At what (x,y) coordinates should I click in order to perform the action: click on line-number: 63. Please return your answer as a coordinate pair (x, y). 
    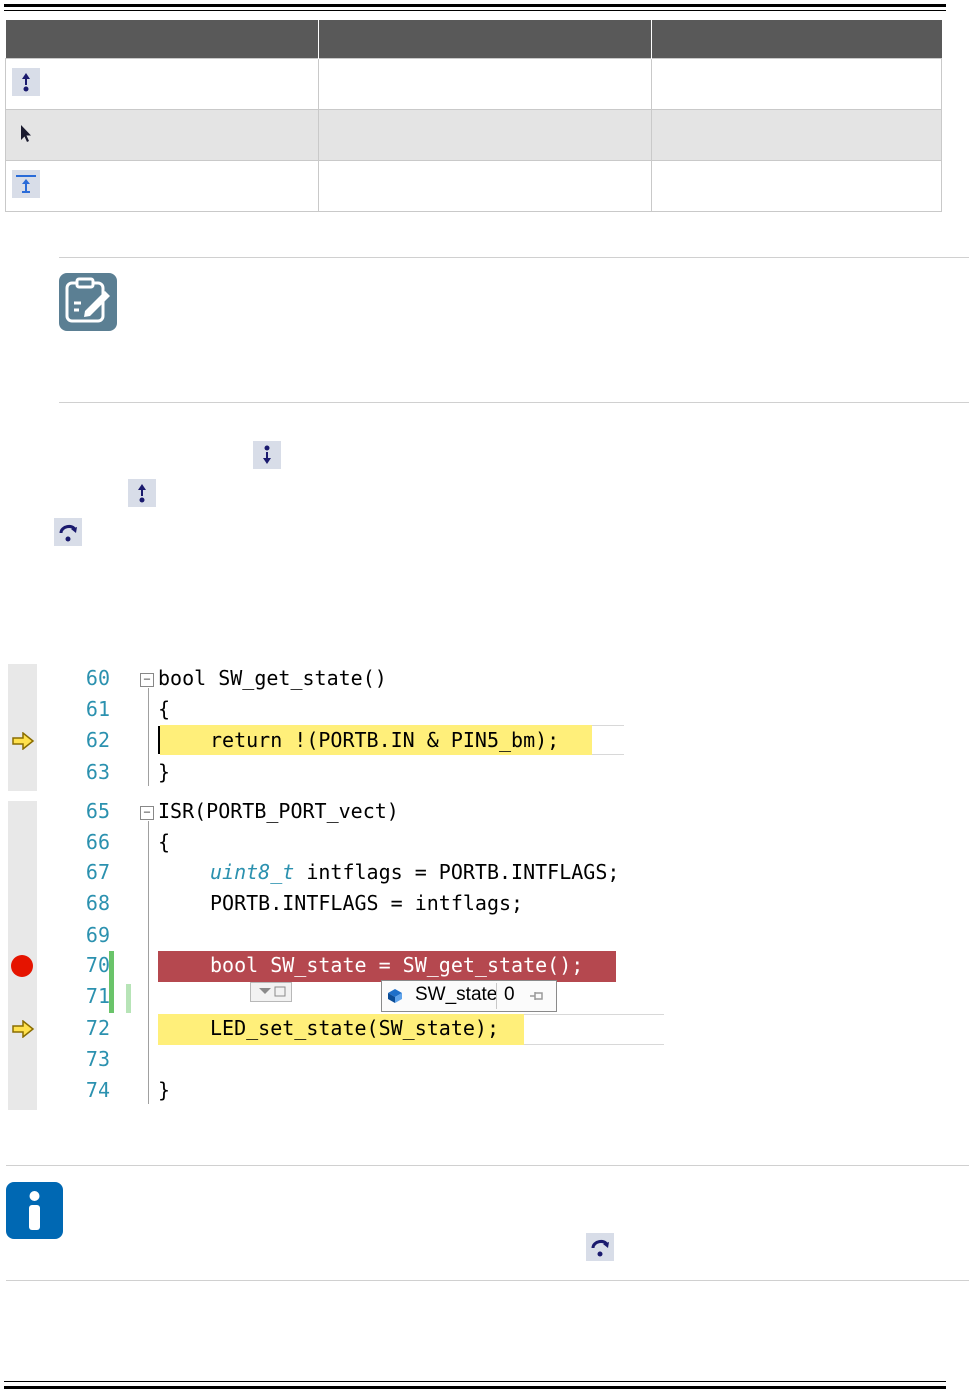
    Looking at the image, I should click on (97, 772).